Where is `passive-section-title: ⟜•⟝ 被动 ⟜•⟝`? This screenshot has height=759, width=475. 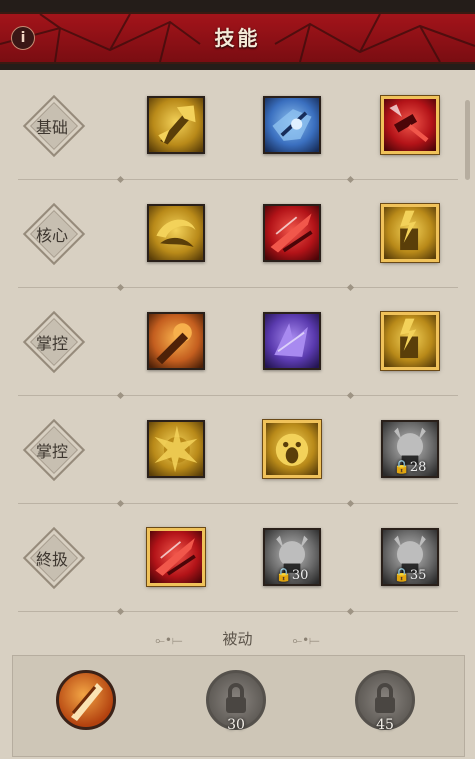
passive-section-title: ⟜•⟝ 被动 ⟜•⟝ is located at coordinates (237, 638).